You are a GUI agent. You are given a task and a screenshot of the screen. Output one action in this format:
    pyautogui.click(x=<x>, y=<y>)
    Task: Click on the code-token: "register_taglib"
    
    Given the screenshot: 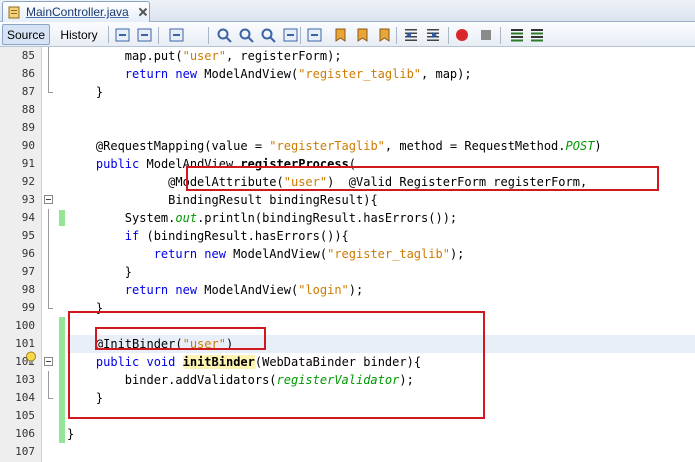 What is the action you would take?
    pyautogui.click(x=388, y=254)
    